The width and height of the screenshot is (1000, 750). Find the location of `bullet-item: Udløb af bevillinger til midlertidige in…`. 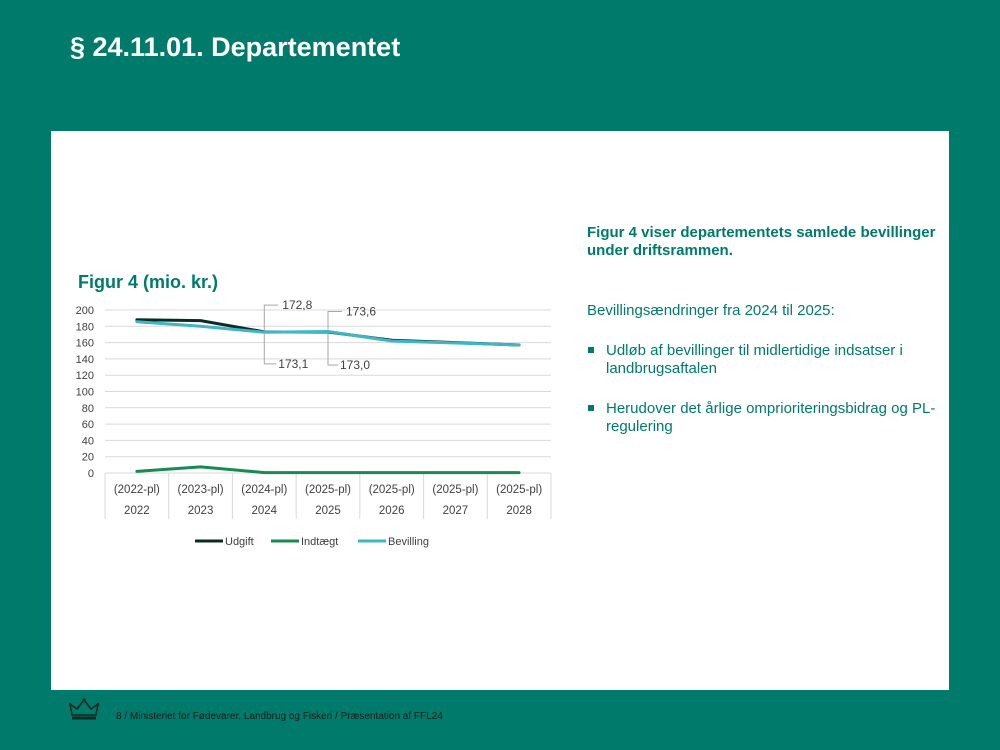

bullet-item: Udløb af bevillinger til midlertidige in… is located at coordinates (767, 360).